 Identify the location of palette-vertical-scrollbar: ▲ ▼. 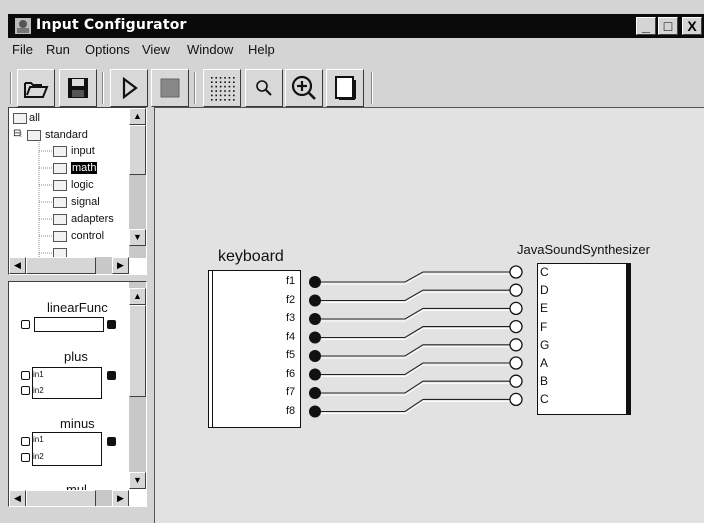
(137, 385).